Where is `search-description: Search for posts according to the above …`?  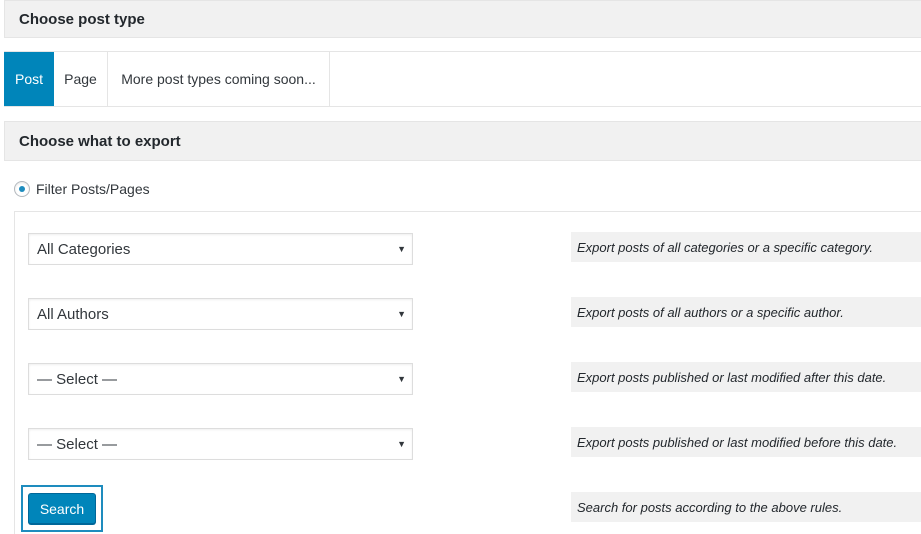
search-description: Search for posts according to the above … is located at coordinates (746, 507).